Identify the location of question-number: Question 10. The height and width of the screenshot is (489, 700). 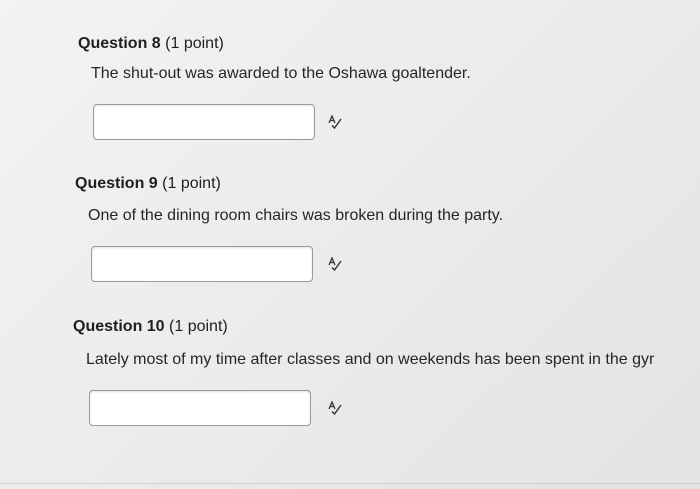
(119, 326).